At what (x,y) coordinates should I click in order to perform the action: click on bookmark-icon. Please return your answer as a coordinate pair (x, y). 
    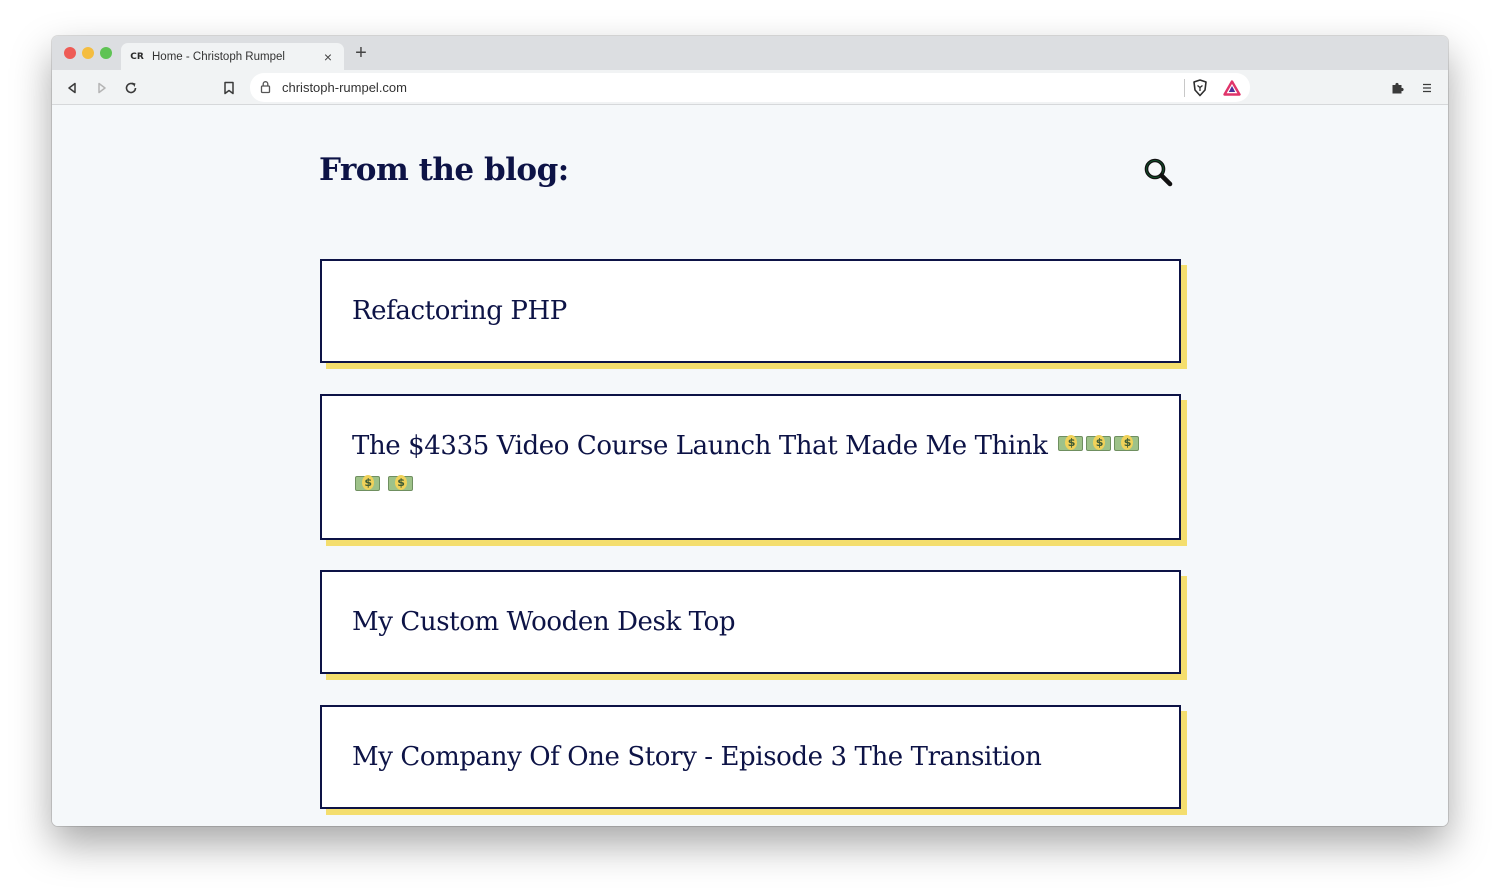
    Looking at the image, I should click on (229, 88).